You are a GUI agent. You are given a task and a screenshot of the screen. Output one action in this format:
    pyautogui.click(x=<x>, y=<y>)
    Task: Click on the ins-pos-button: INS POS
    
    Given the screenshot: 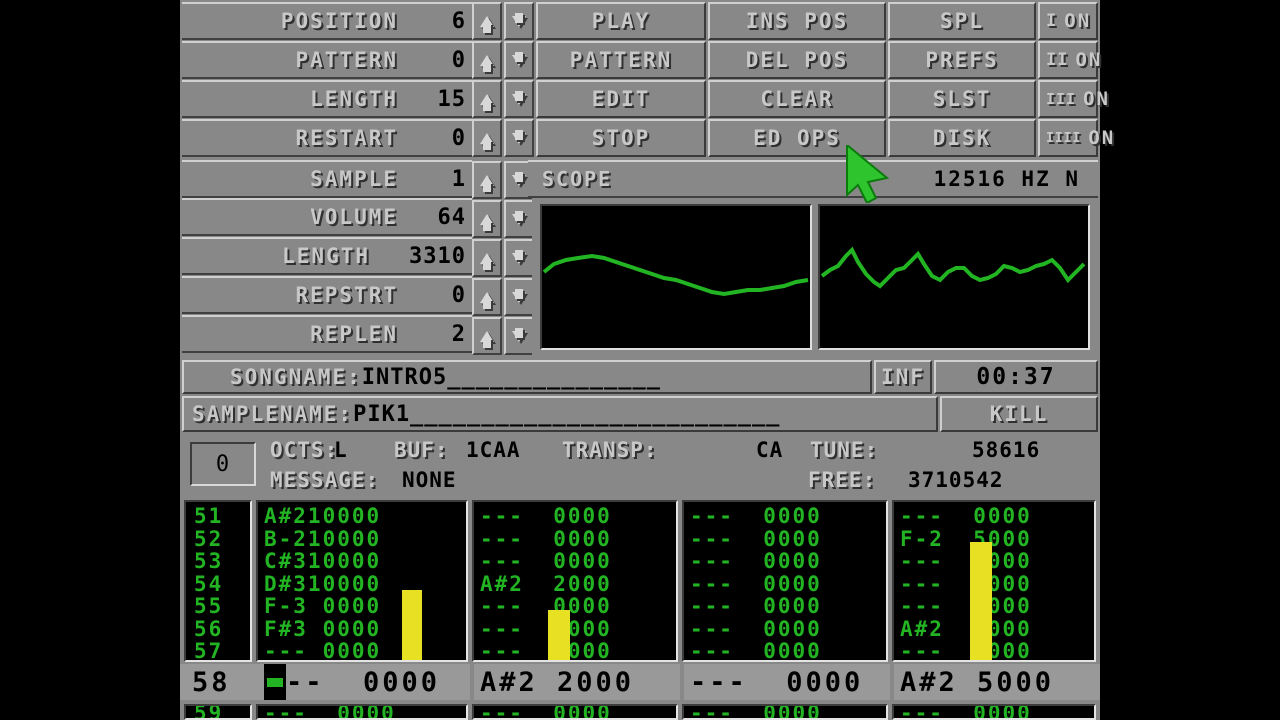 What is the action you would take?
    pyautogui.click(x=797, y=21)
    